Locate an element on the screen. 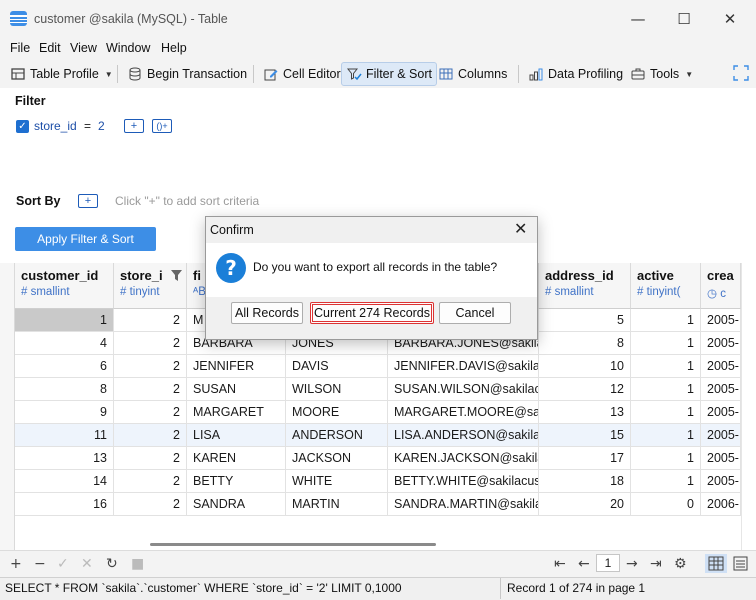 Image resolution: width=756 pixels, height=600 pixels. next-page-icon: → is located at coordinates (632, 564).